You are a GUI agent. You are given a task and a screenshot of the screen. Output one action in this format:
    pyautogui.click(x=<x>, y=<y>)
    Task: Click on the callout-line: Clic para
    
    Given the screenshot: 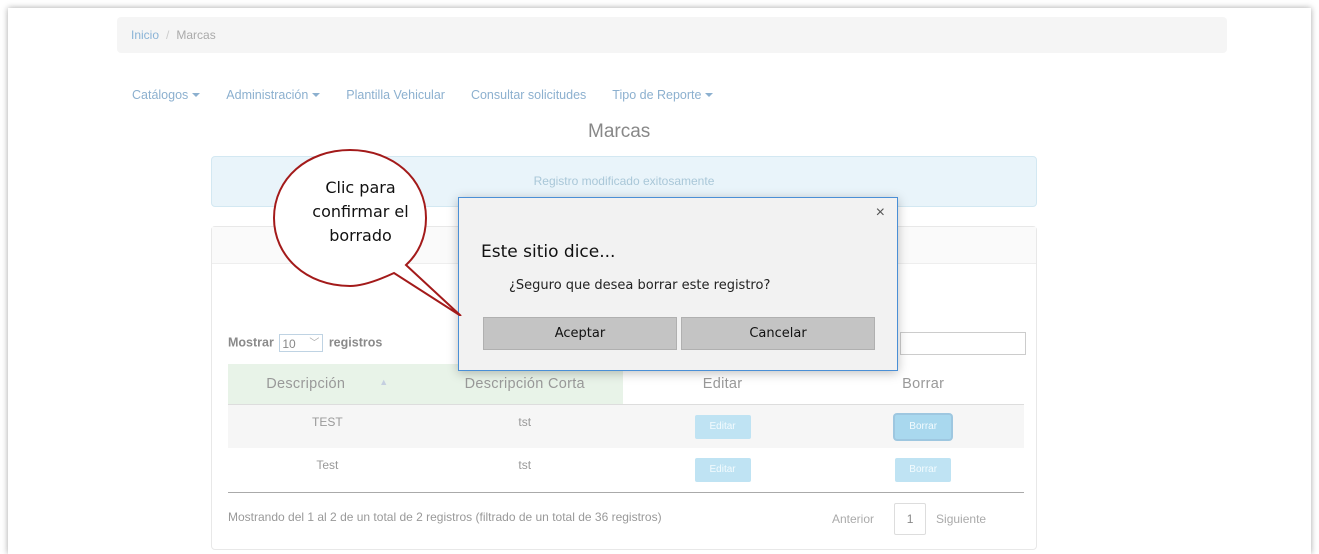 What is the action you would take?
    pyautogui.click(x=360, y=187)
    